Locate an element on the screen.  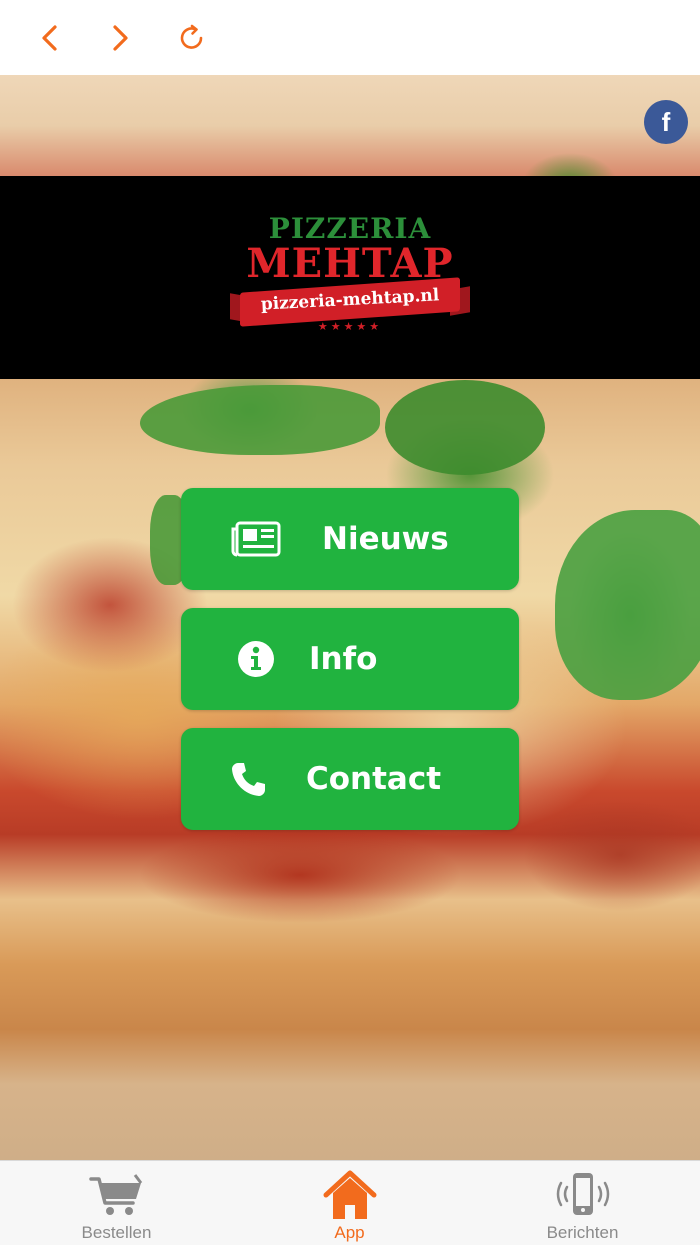
nieuws-label: Nieuws is located at coordinates (385, 539).